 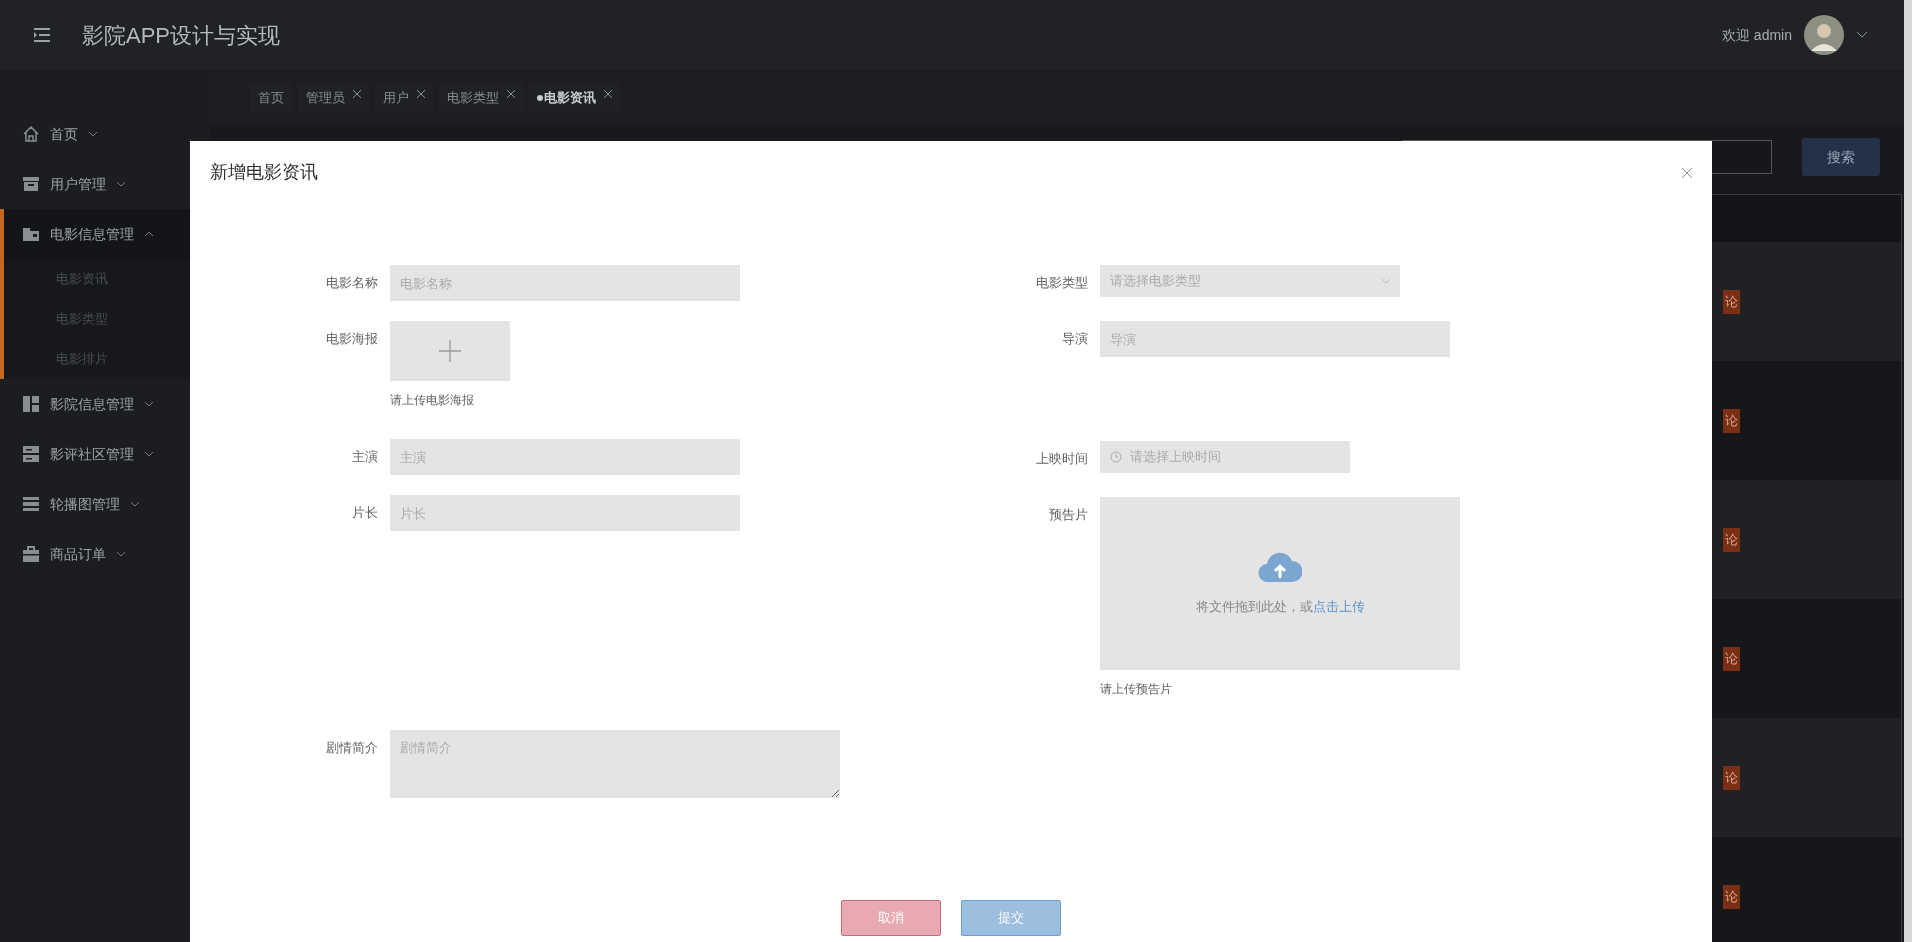 I want to click on server-icon, so click(x=31, y=454).